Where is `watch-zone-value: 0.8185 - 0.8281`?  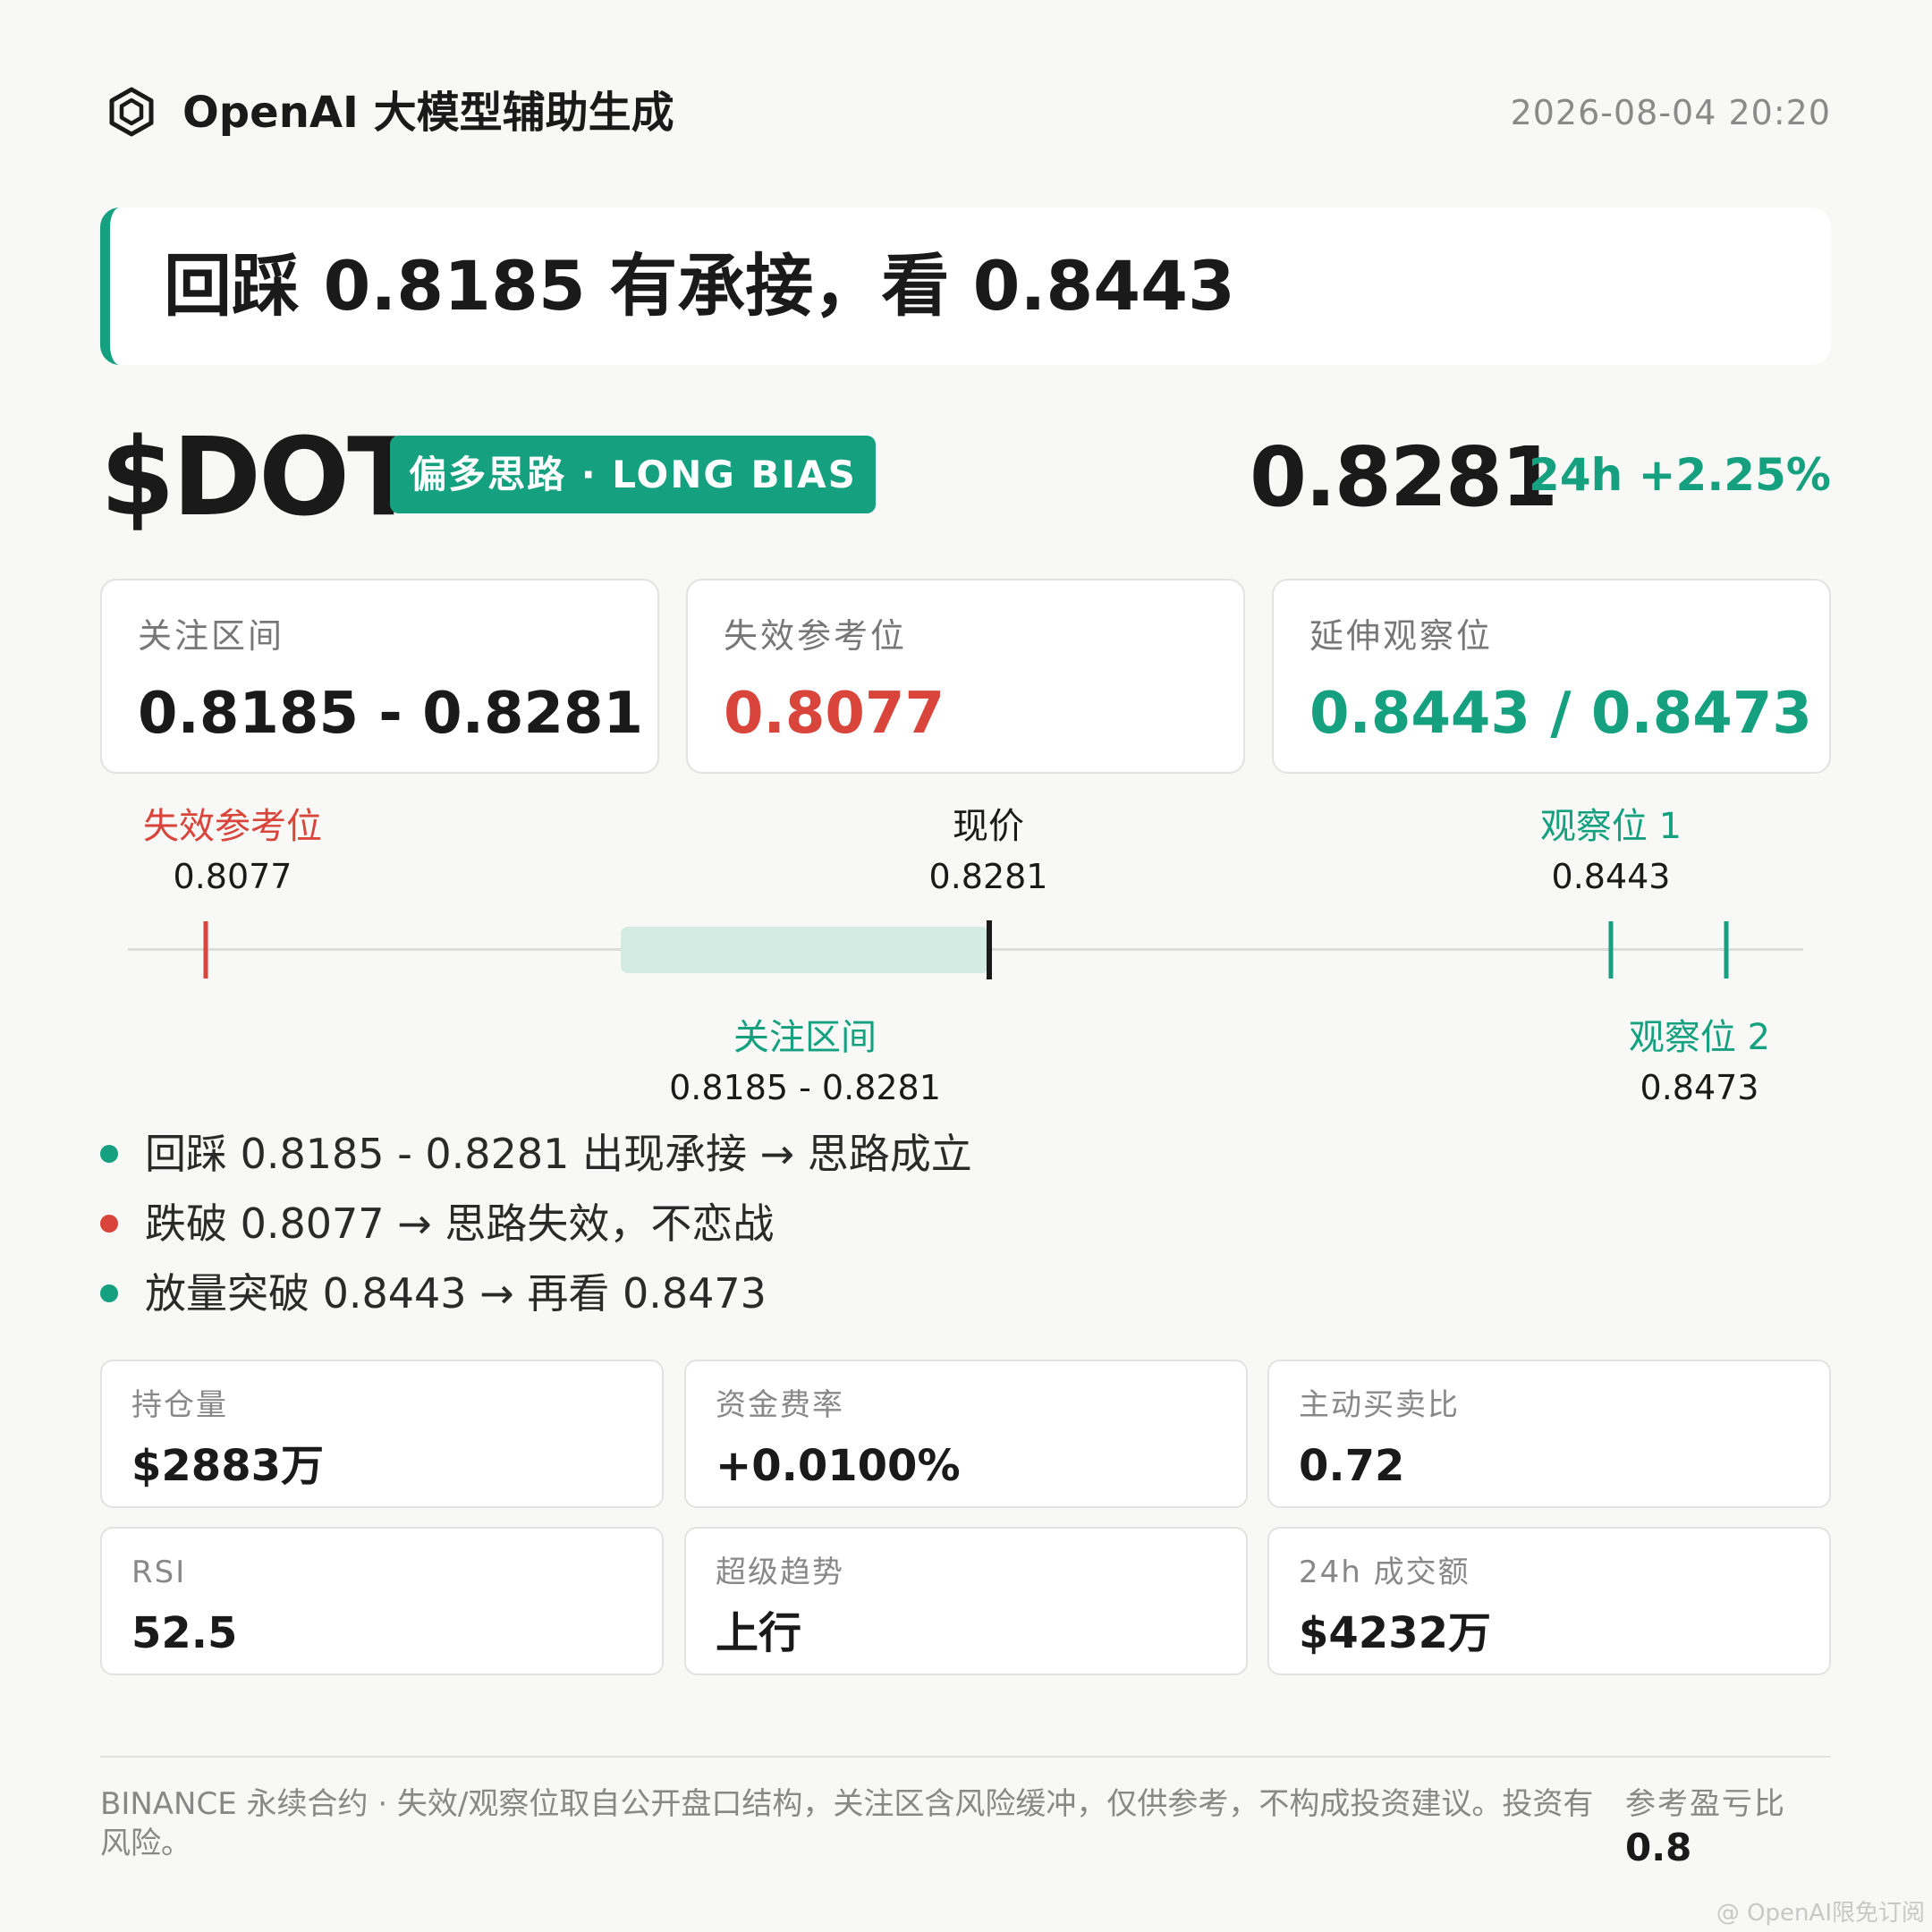 watch-zone-value: 0.8185 - 0.8281 is located at coordinates (805, 1087).